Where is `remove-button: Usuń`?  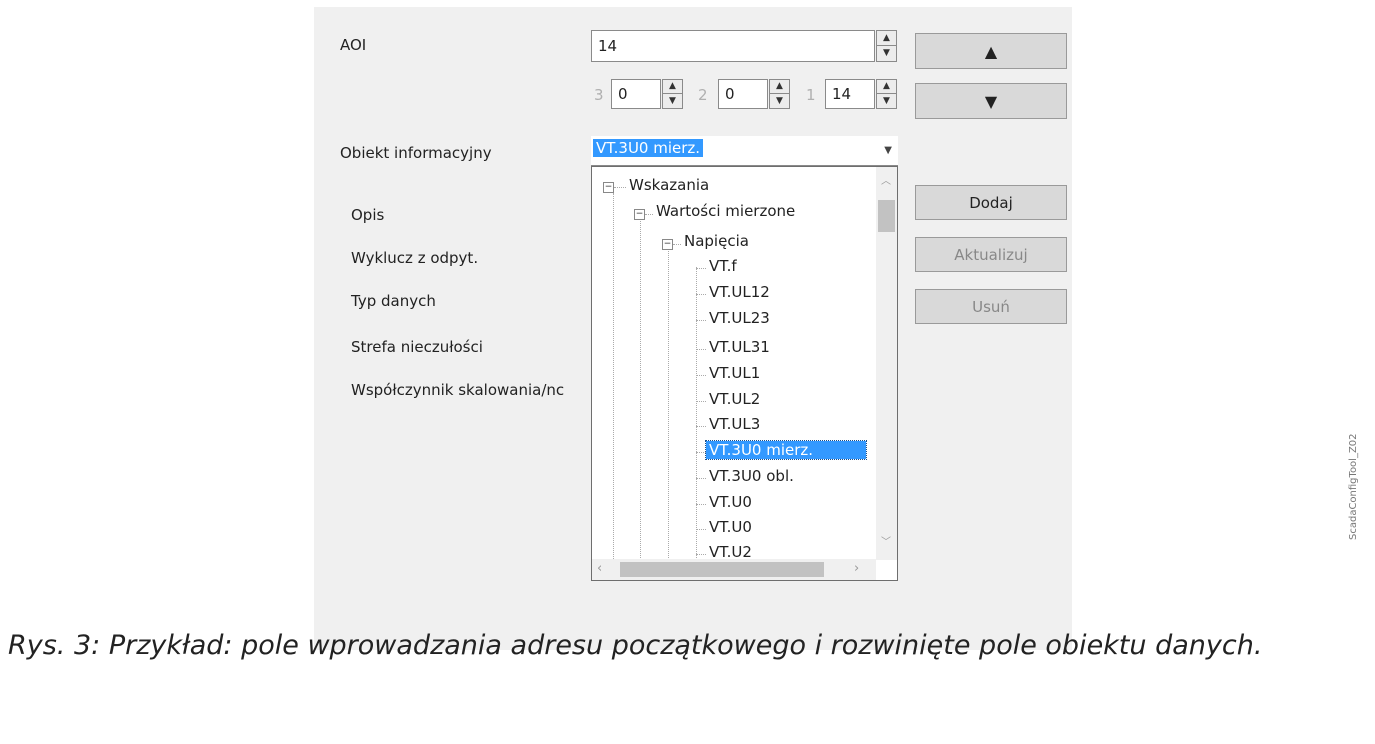
remove-button: Usuń is located at coordinates (991, 306).